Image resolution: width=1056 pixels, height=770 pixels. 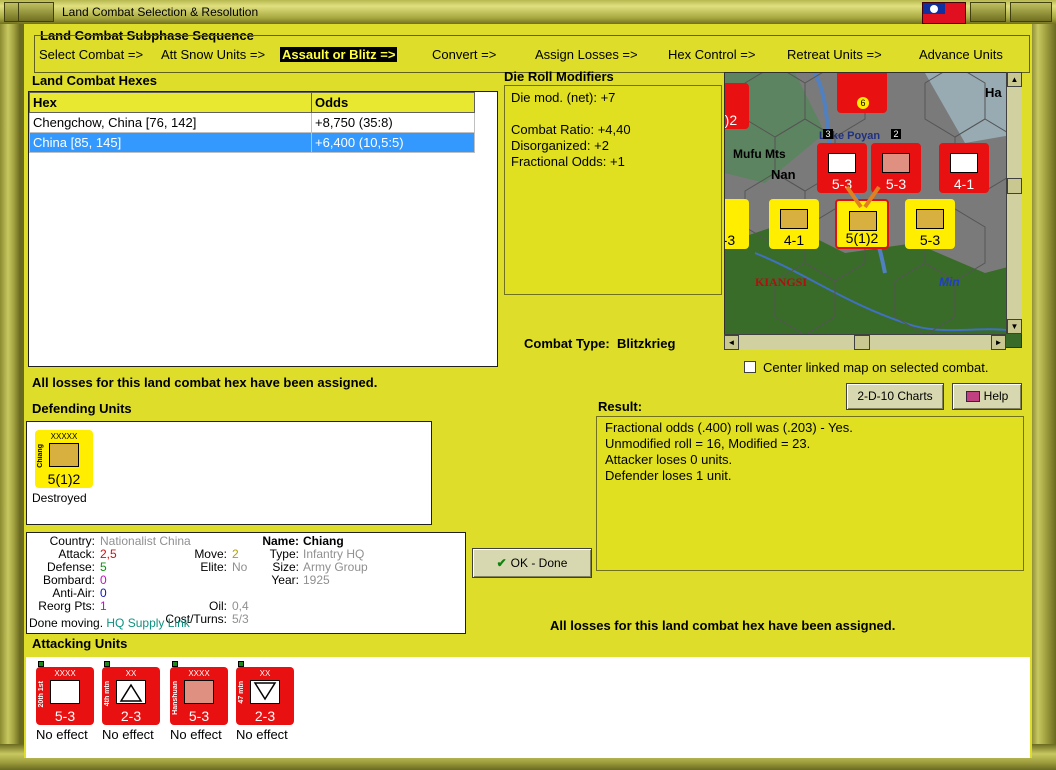 I want to click on reorg-label: Reorg Pts:, so click(x=66, y=606).